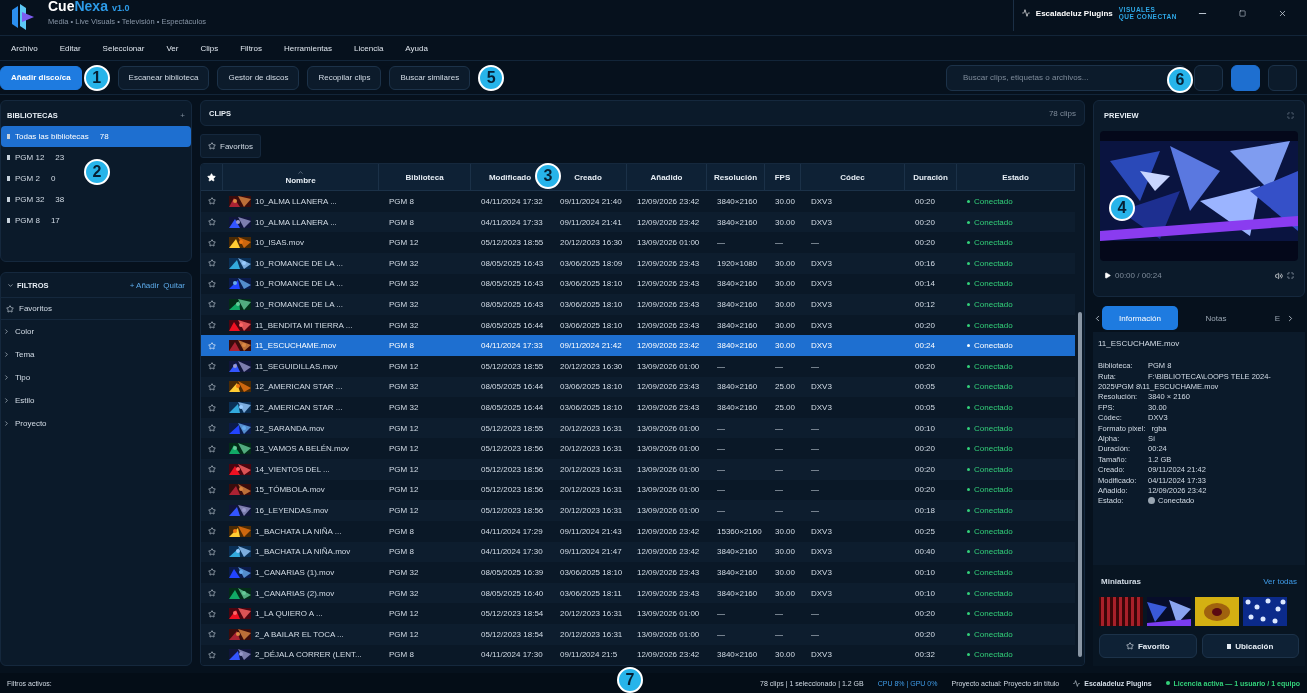 The width and height of the screenshot is (1307, 693). Describe the element at coordinates (41, 77) in the screenshot. I see `toolbar-button: Añadir disco/ca` at that location.